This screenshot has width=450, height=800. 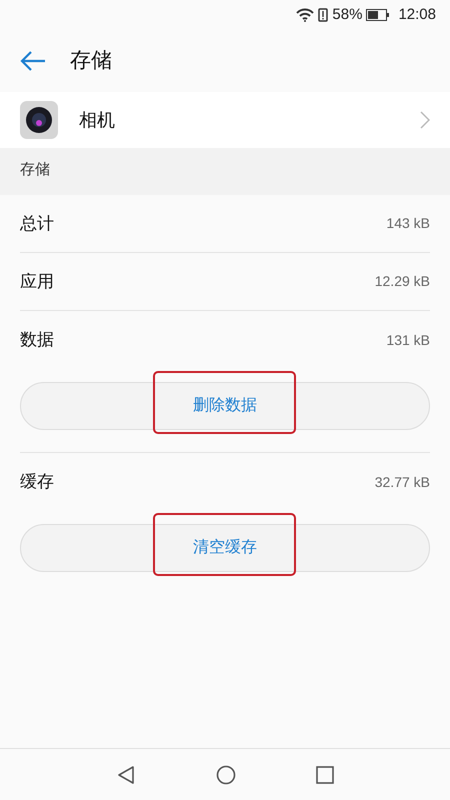 I want to click on battery-percent: 58%, so click(x=347, y=14).